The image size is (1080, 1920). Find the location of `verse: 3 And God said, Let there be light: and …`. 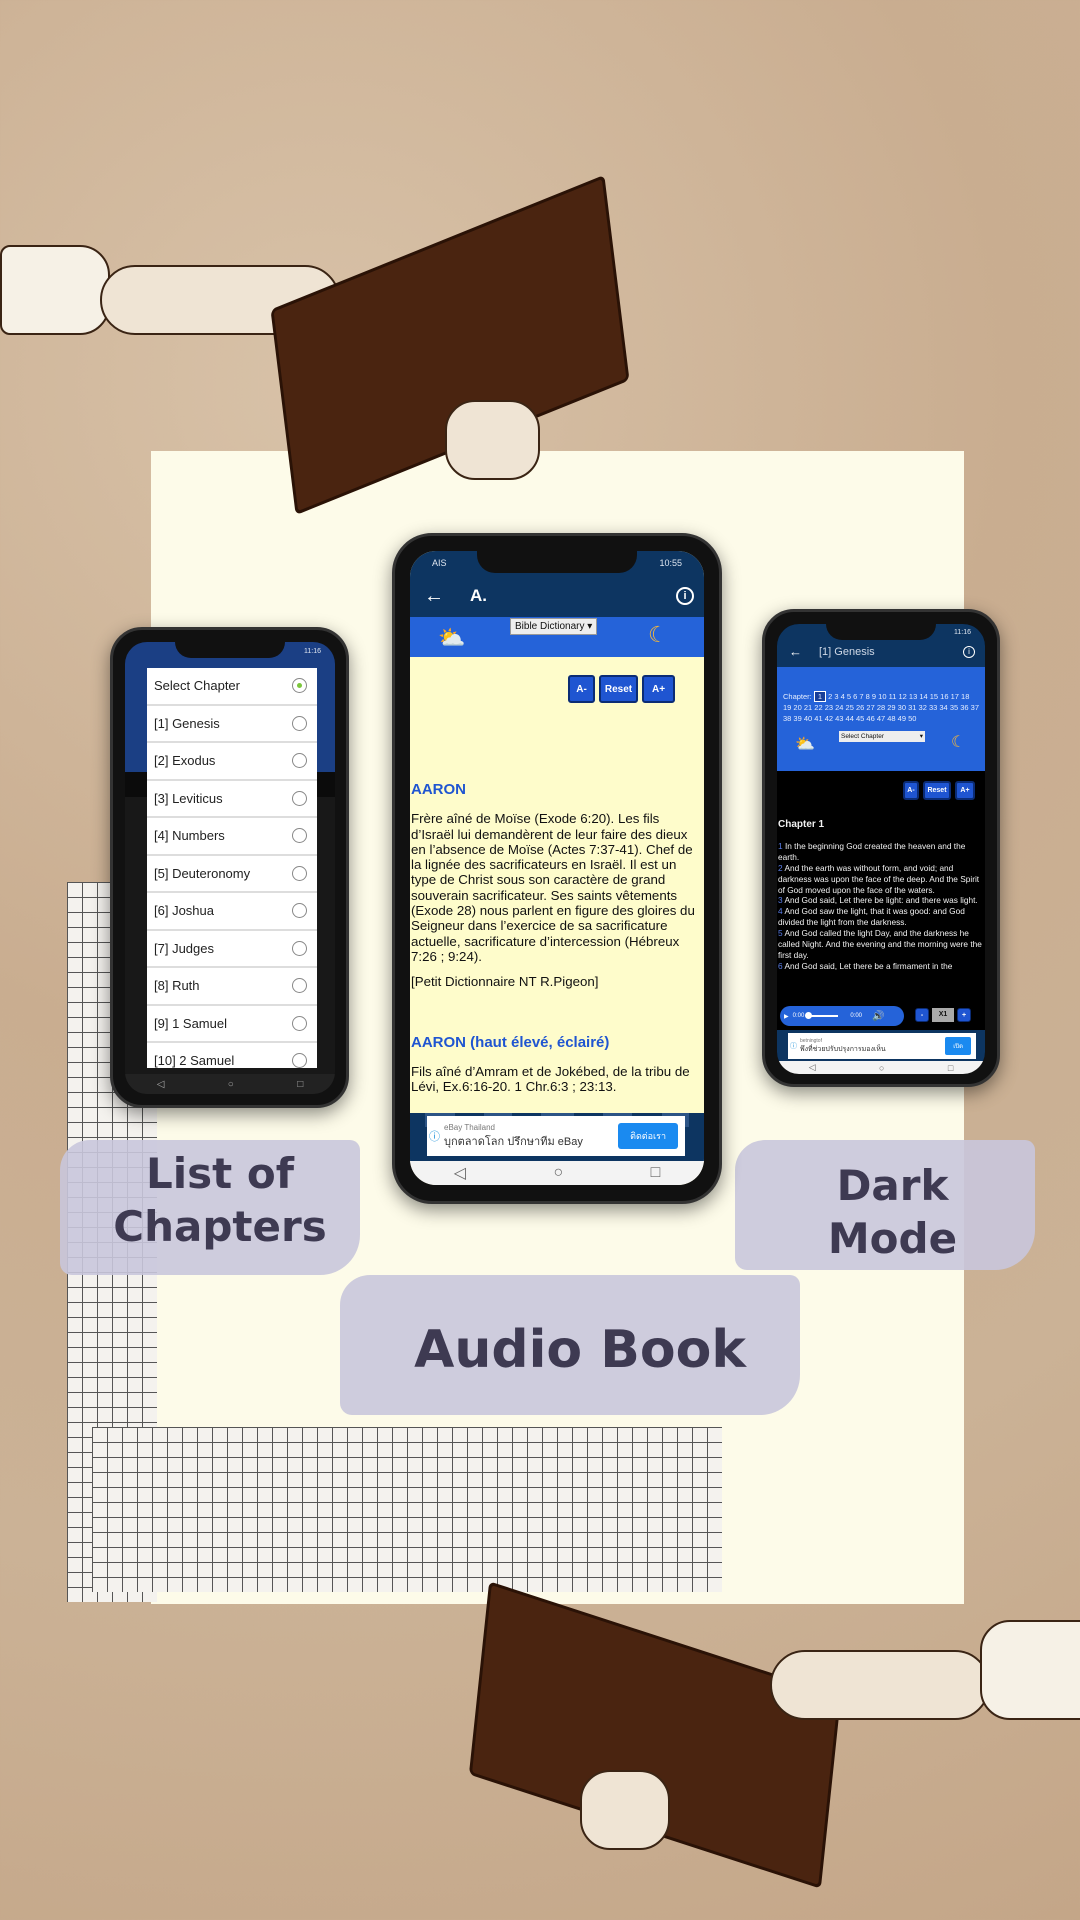

verse: 3 And God said, Let there be light: and … is located at coordinates (881, 900).